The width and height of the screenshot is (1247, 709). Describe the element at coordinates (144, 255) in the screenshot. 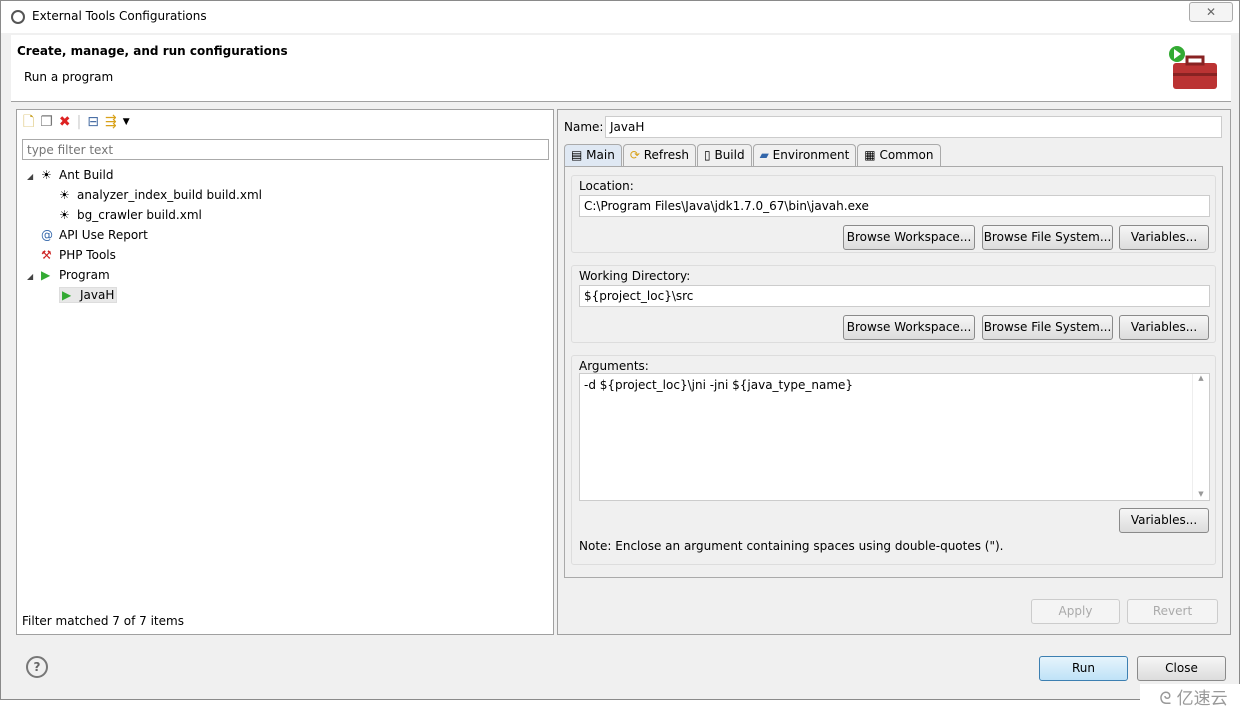

I see `tree-item-php-tools: ⚒ PHP Tools` at that location.